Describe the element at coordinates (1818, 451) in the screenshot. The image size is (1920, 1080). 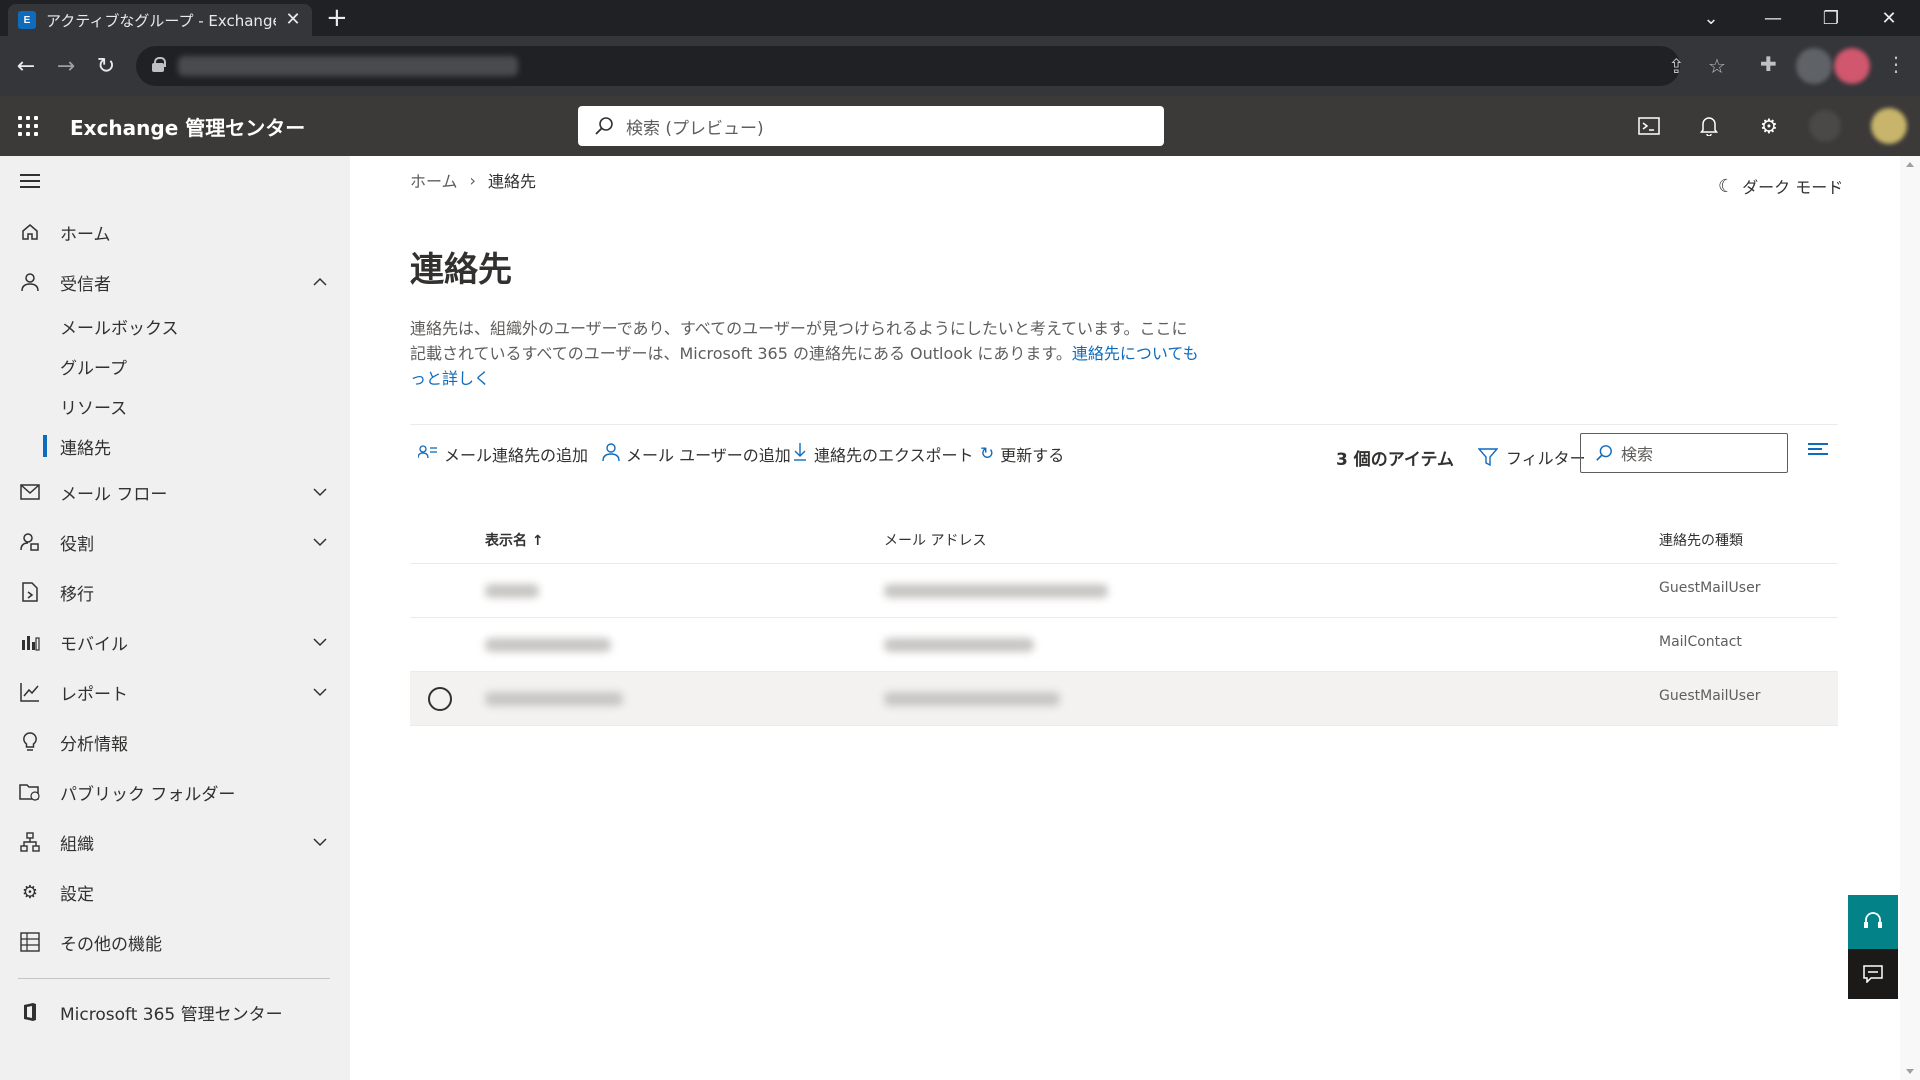
I see `view-options-icon` at that location.